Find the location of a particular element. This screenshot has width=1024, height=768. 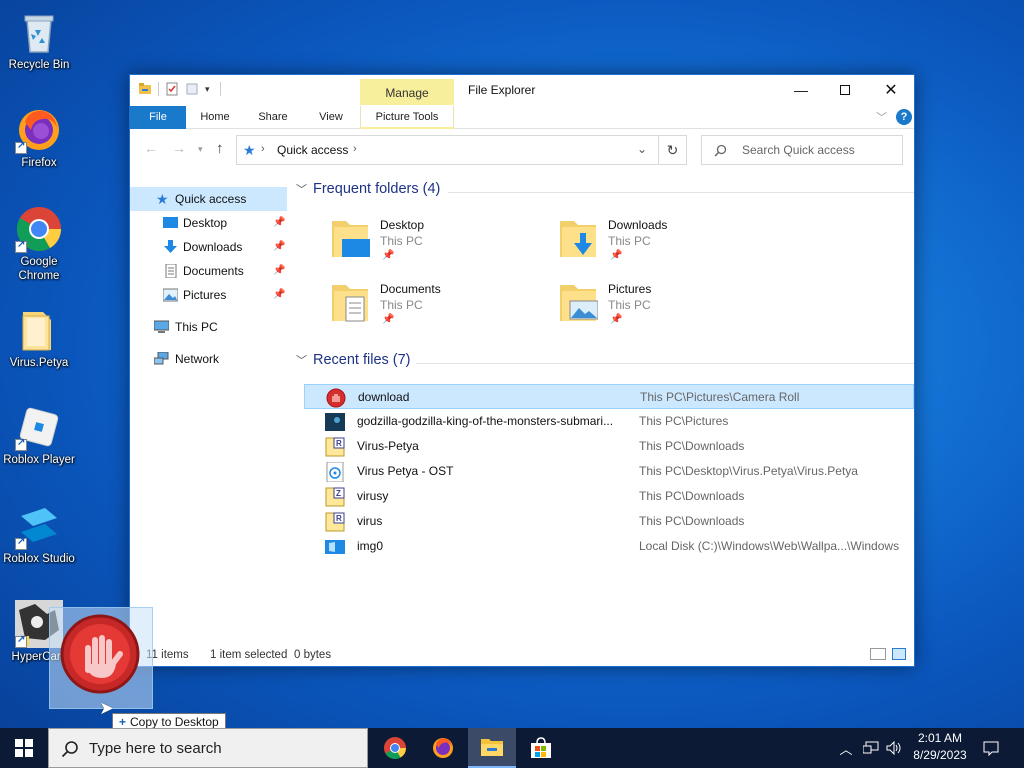

folder-tile-downloads: Downloads This PC 📌 is located at coordinates (670, 246).